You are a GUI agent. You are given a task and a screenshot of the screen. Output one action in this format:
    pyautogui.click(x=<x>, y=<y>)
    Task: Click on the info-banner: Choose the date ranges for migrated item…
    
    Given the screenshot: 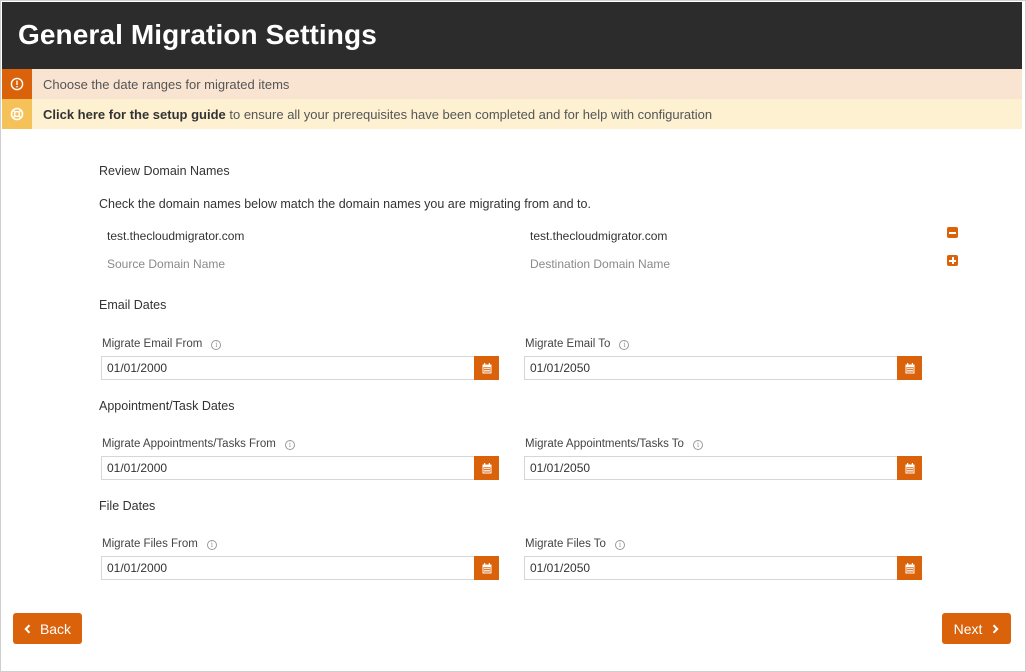 What is the action you would take?
    pyautogui.click(x=512, y=84)
    